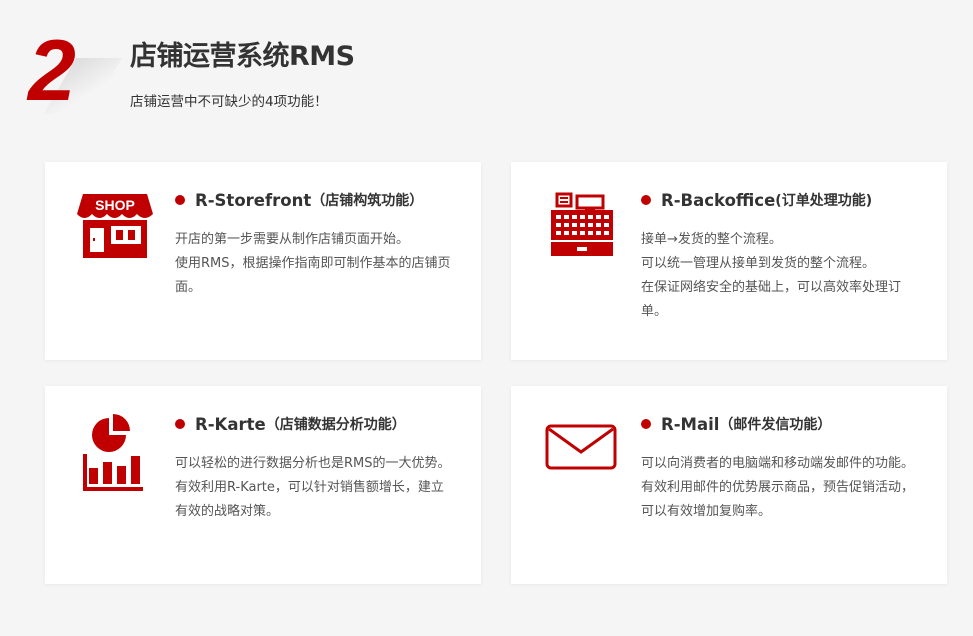  Describe the element at coordinates (585, 464) in the screenshot. I see `mail-envelope-icon` at that location.